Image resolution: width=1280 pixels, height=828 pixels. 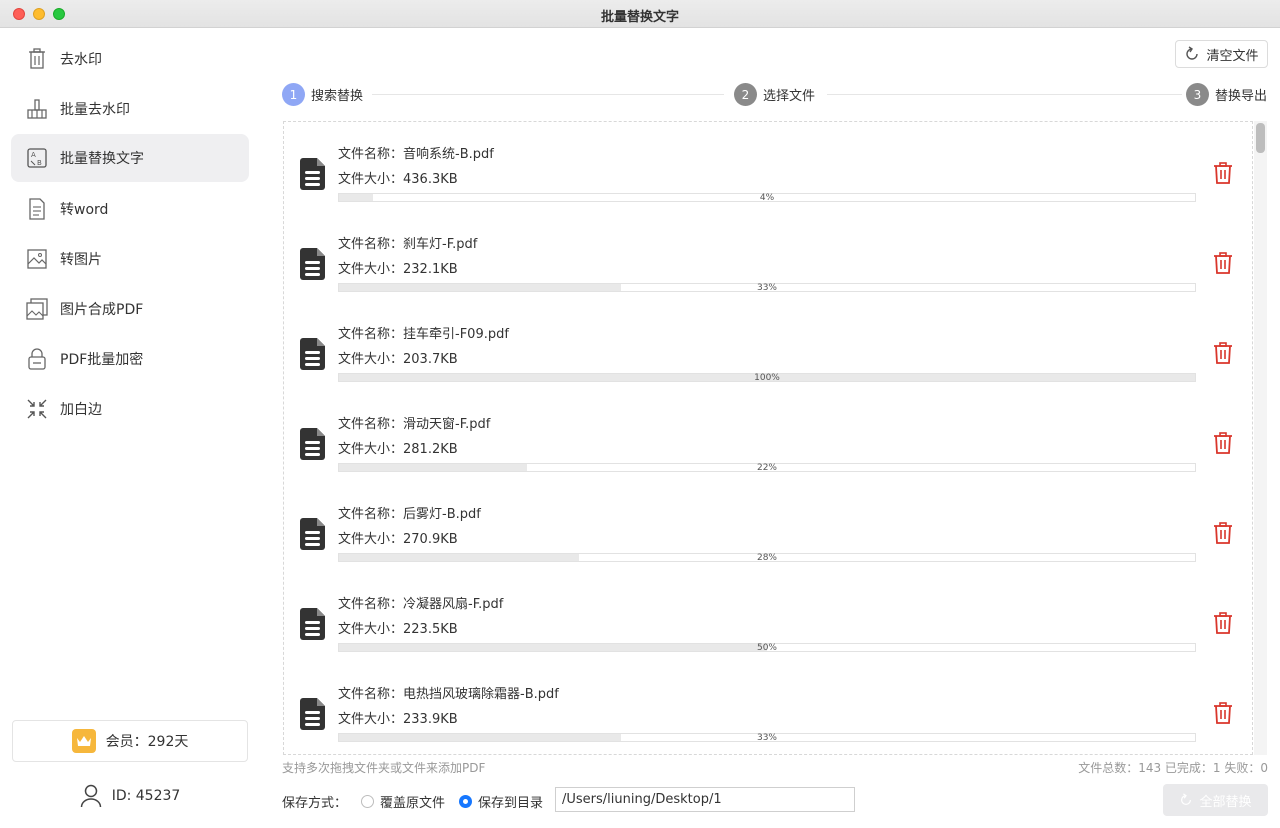 What do you see at coordinates (102, 360) in the screenshot?
I see `sidebar-item-label: PDF批量加密` at bounding box center [102, 360].